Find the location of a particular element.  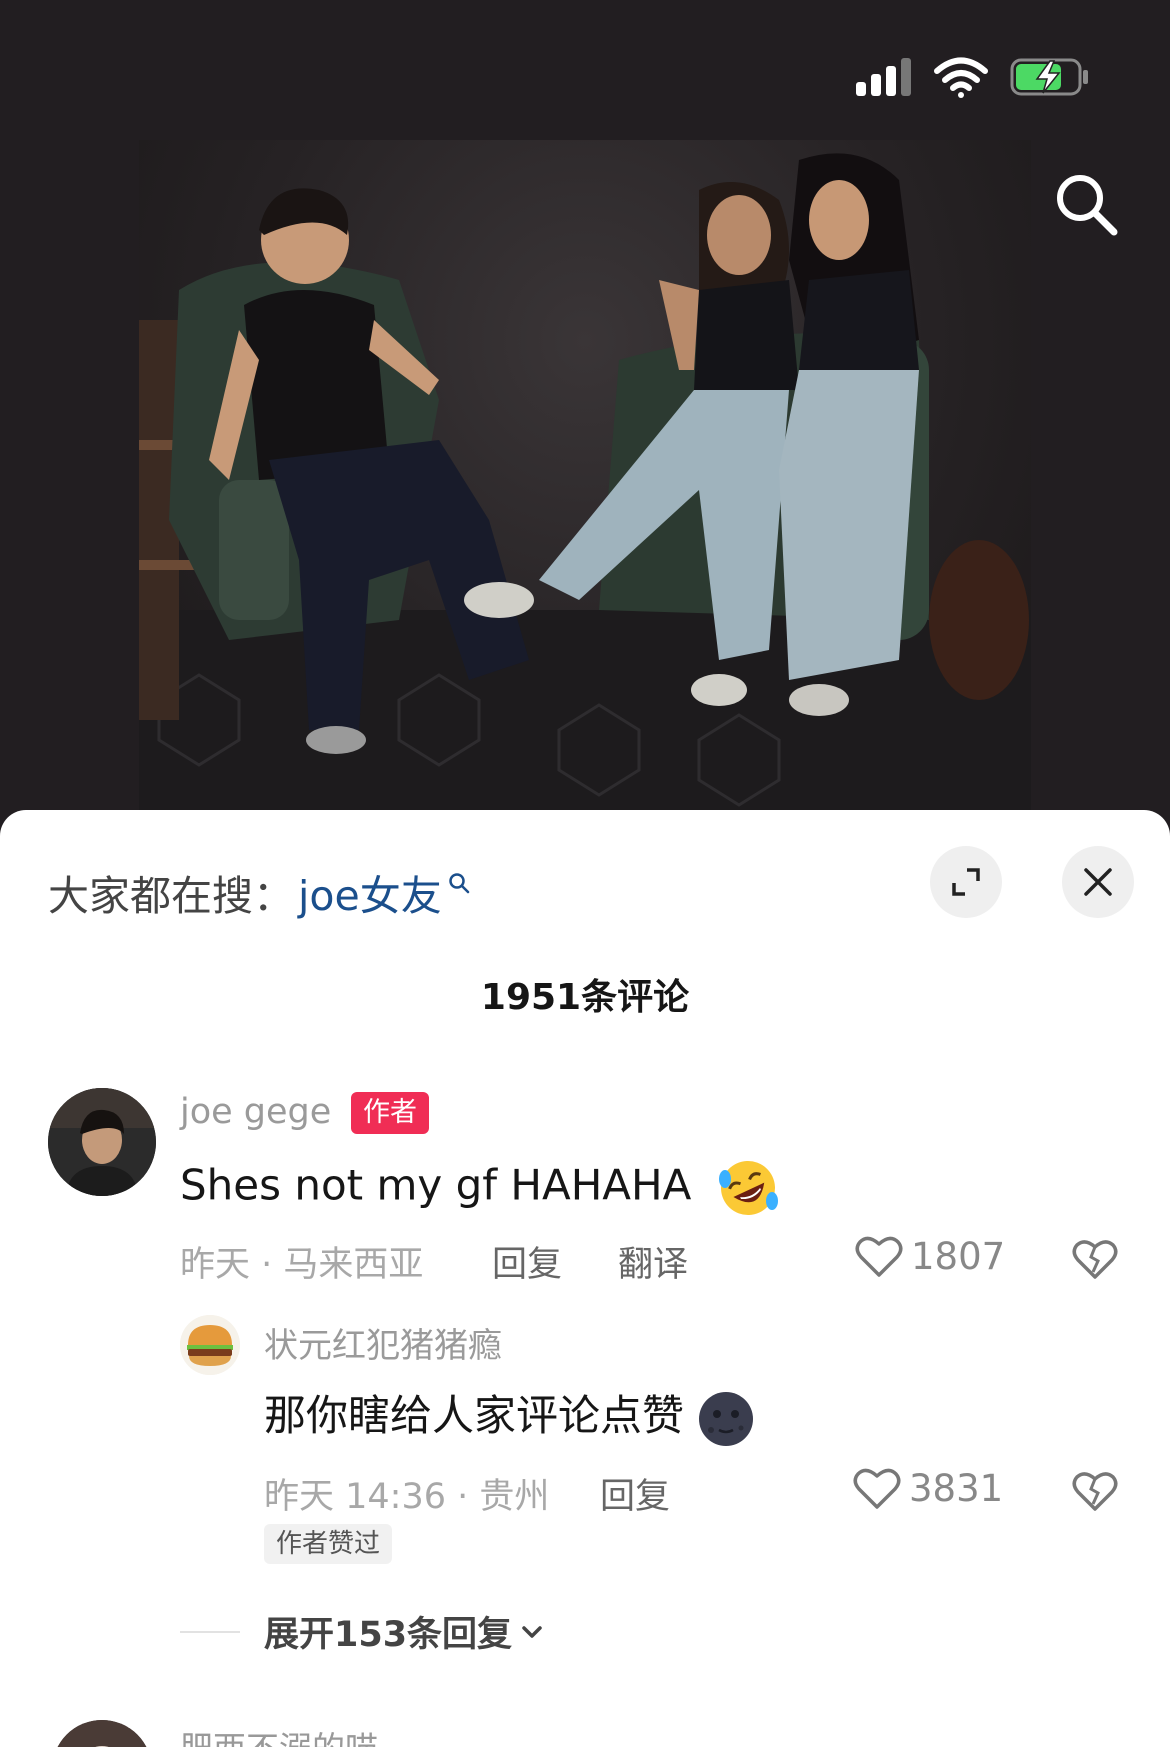

avatar is located at coordinates (102, 1142).